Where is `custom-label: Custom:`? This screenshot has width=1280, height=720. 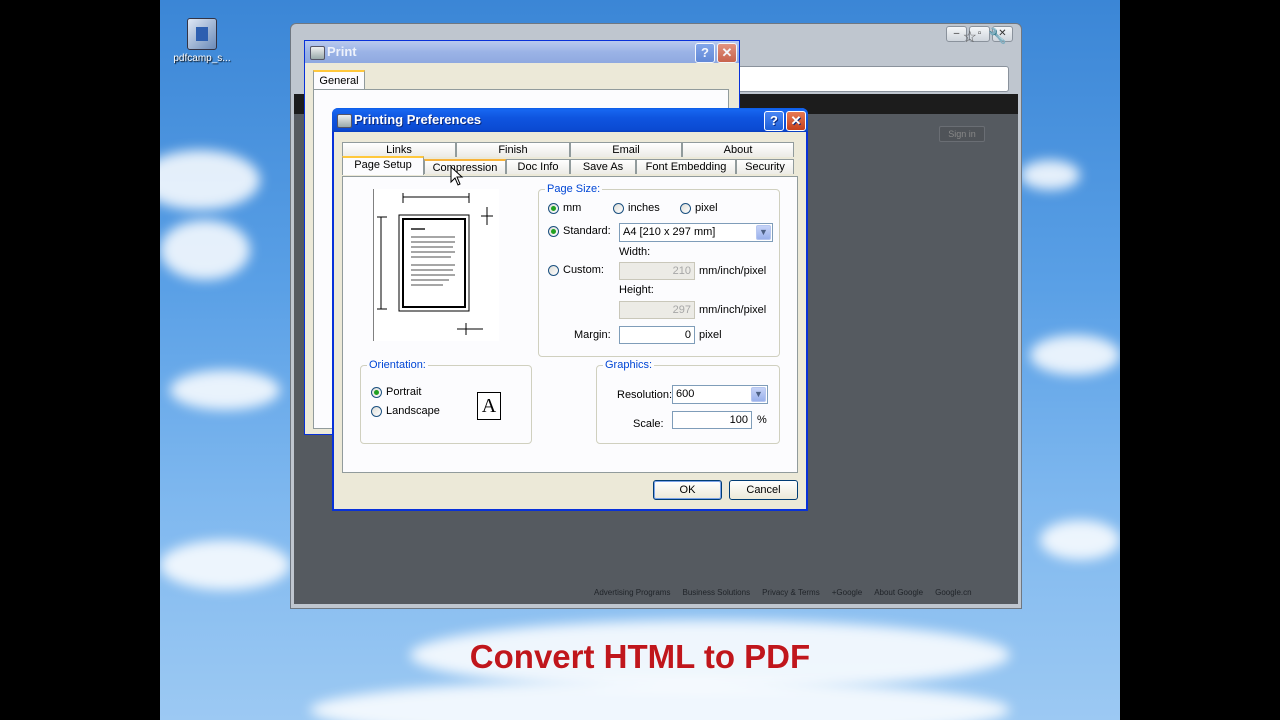
custom-label: Custom: is located at coordinates (583, 270).